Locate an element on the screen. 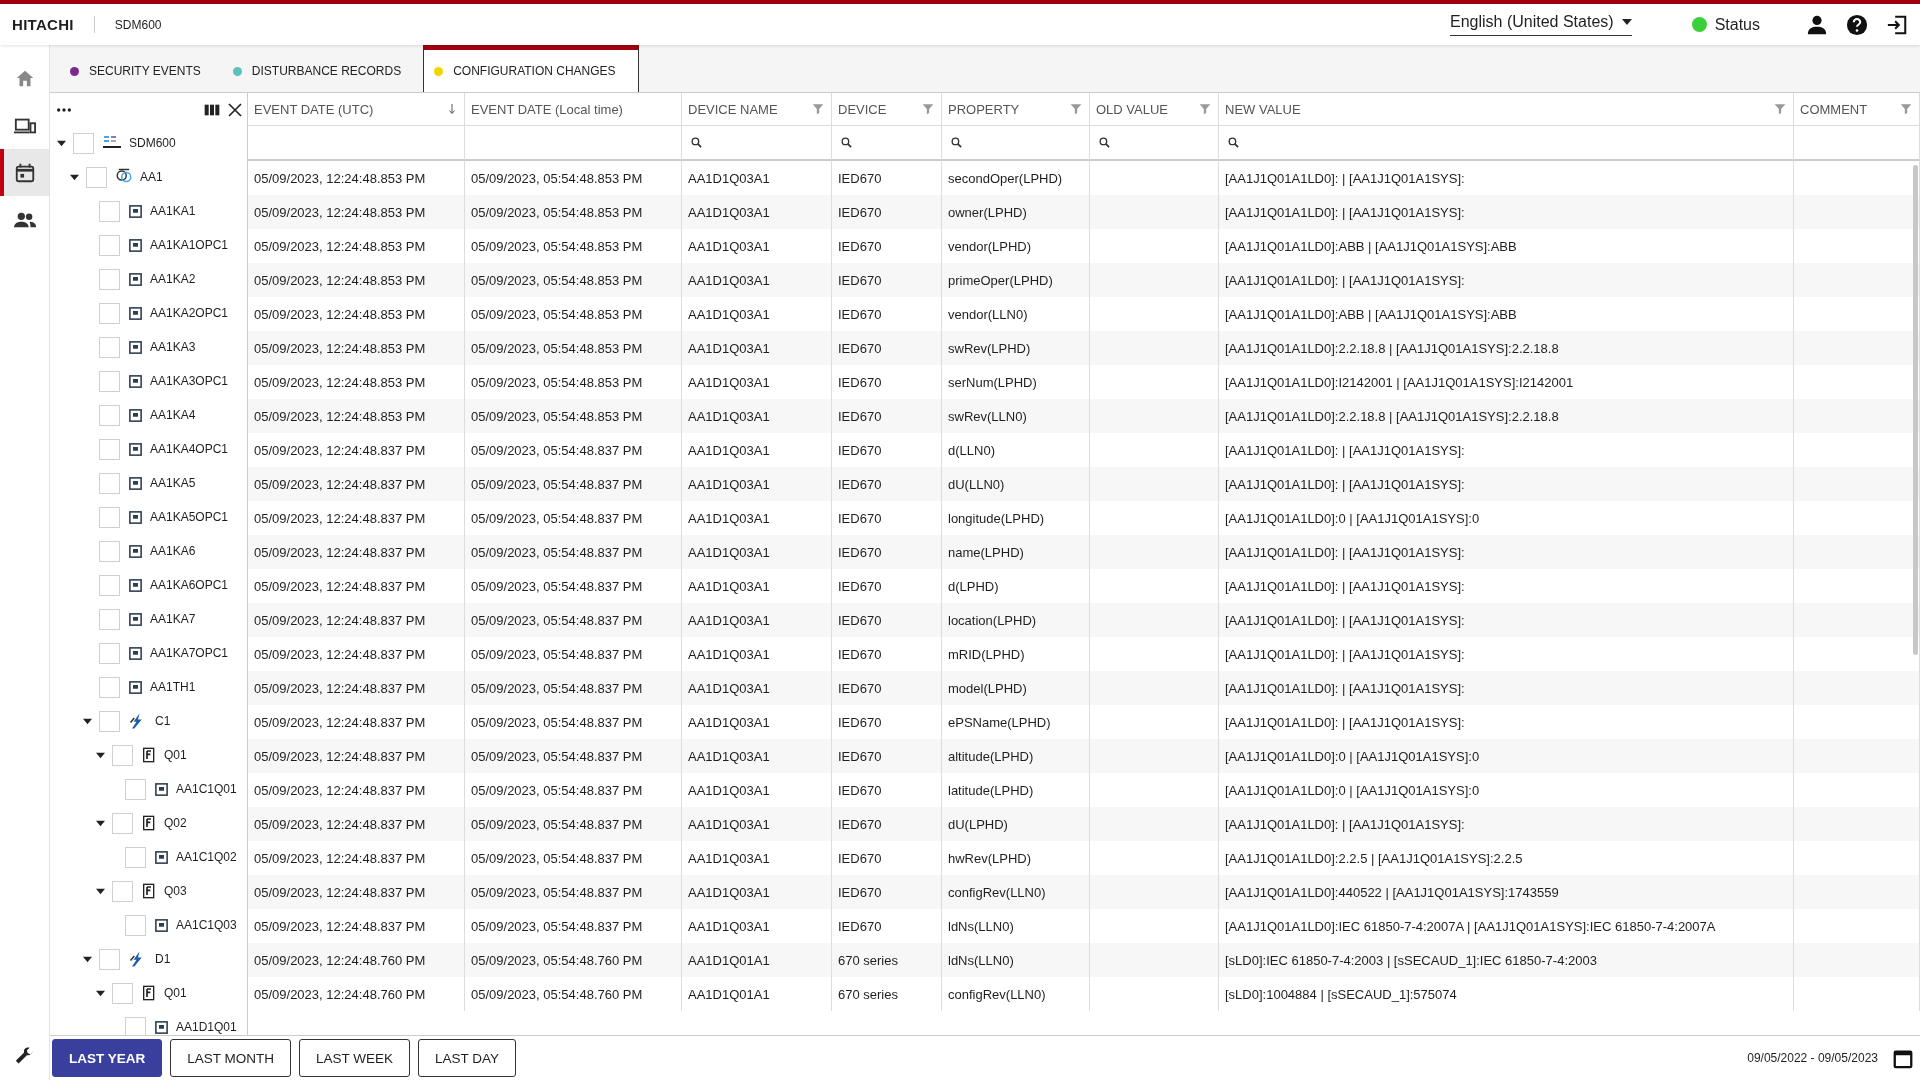  table-cell: IED670 is located at coordinates (887, 212).